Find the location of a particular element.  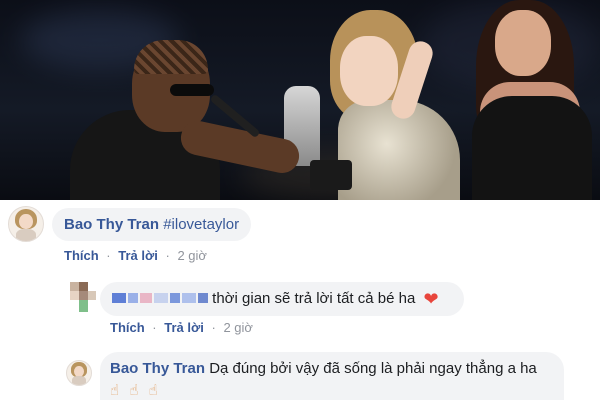

person-right-dress is located at coordinates (532, 148).